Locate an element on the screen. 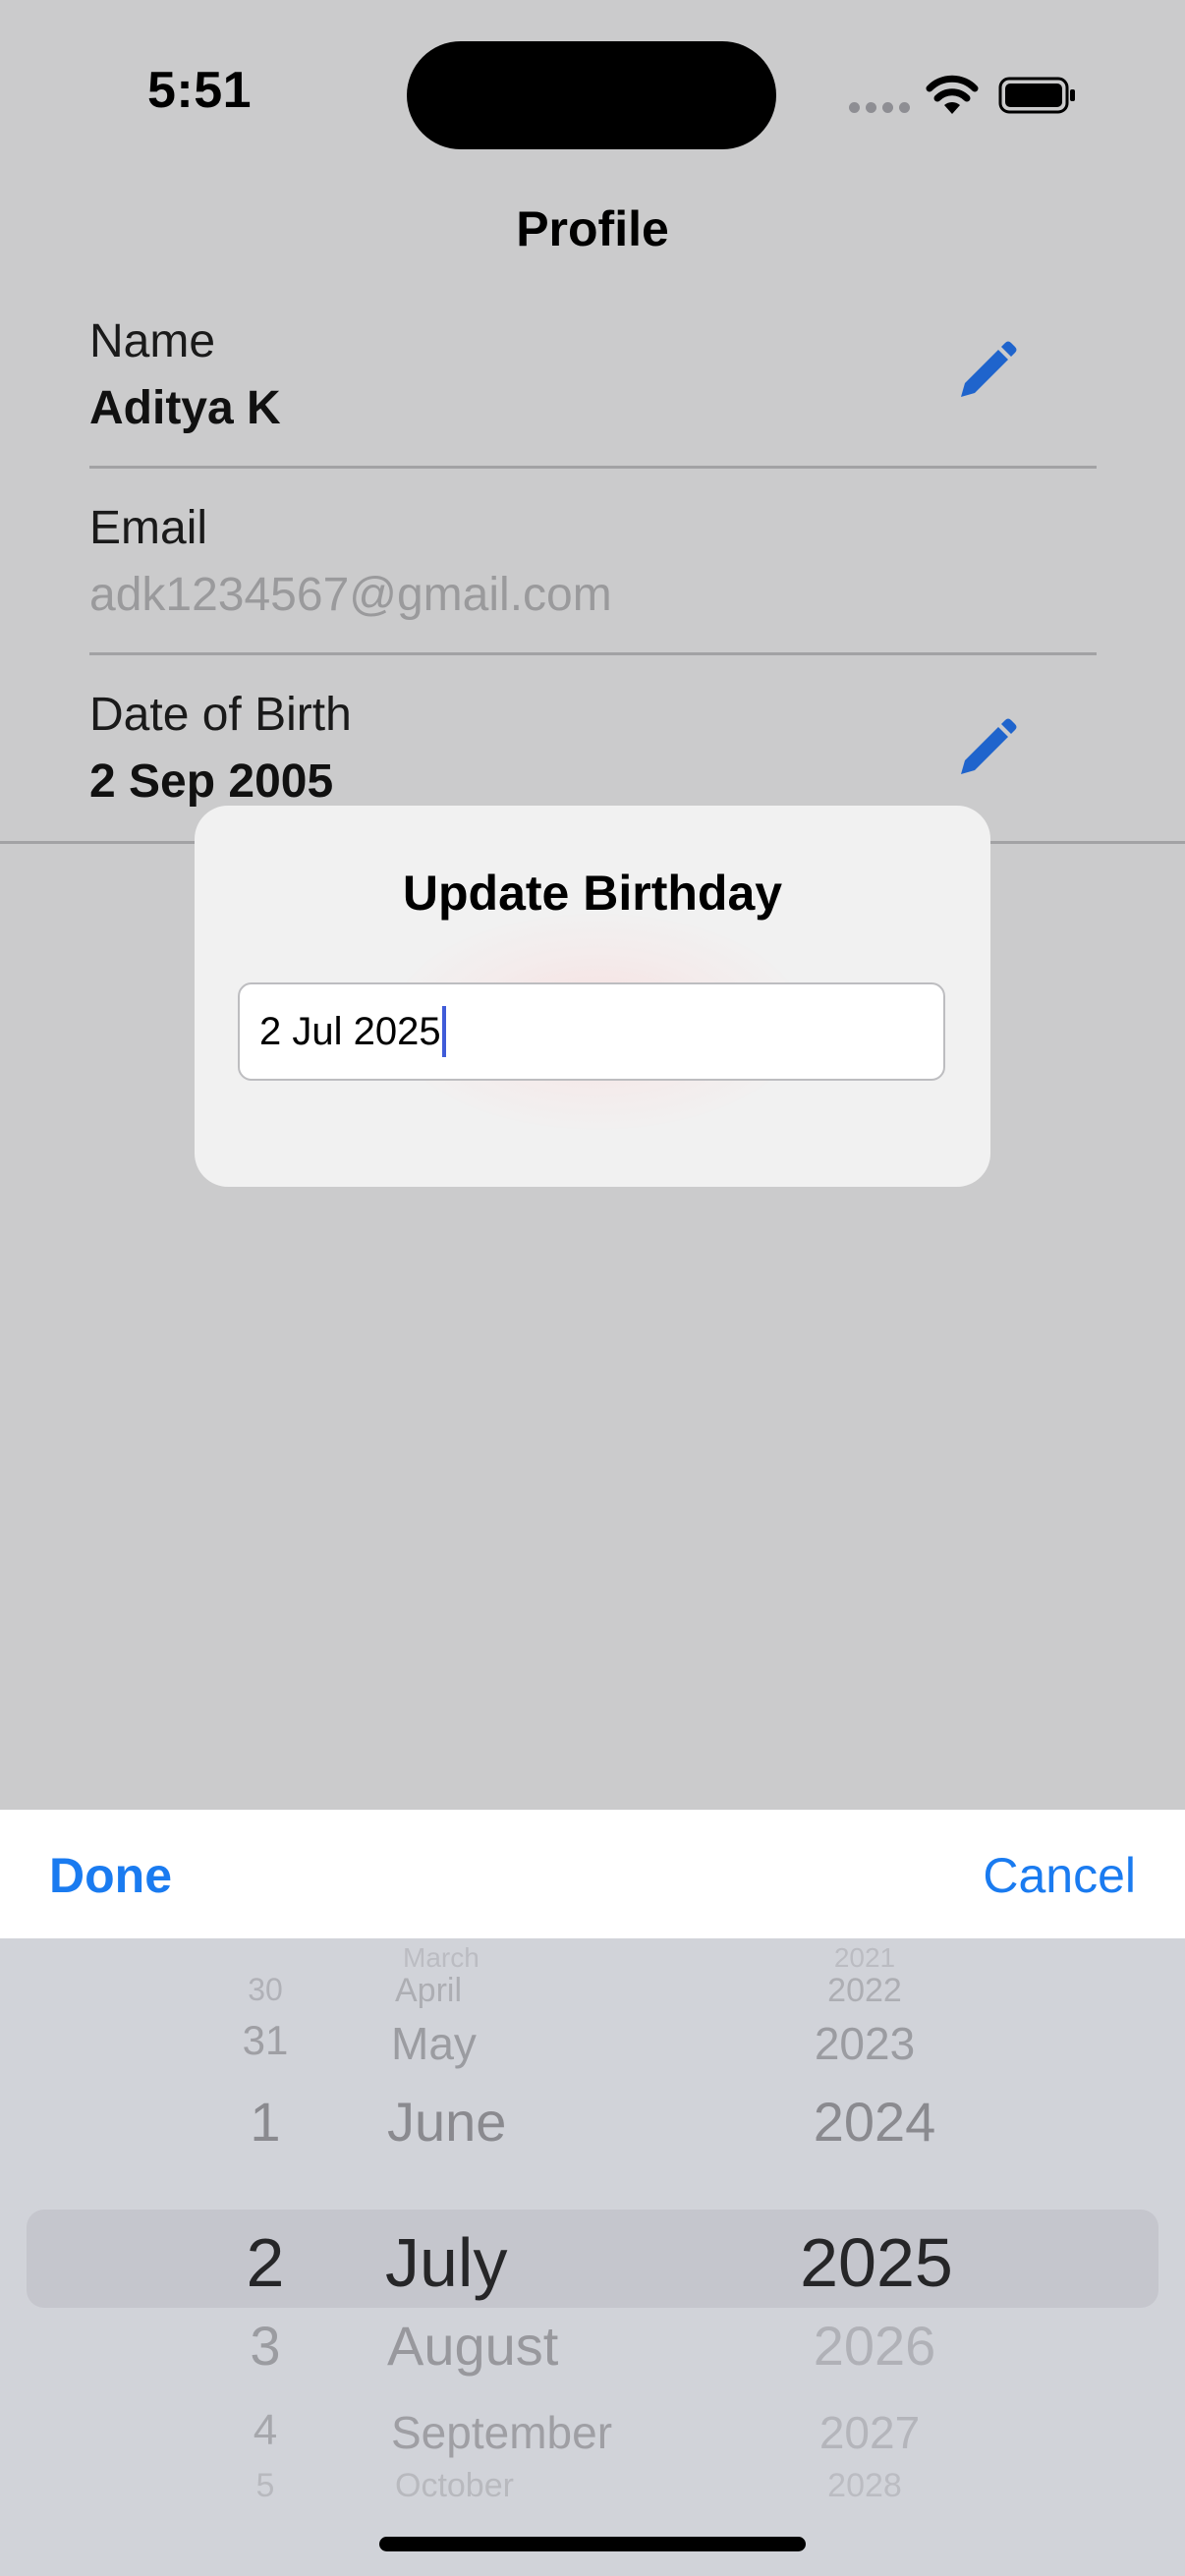 Image resolution: width=1185 pixels, height=2576 pixels. picker-year-item: 2023 is located at coordinates (865, 2043).